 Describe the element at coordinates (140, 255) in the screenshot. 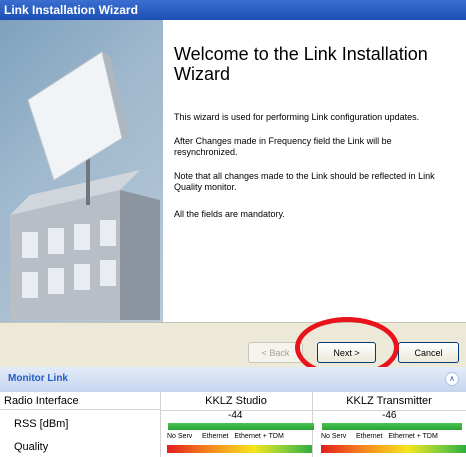

I see `building-side-shape` at that location.